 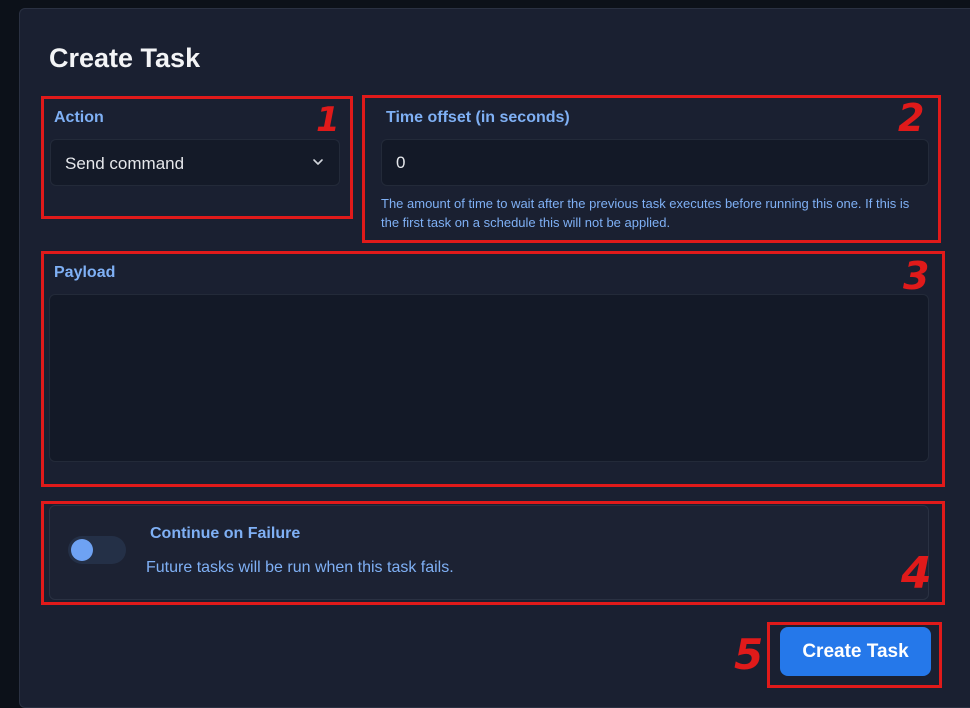 What do you see at coordinates (911, 118) in the screenshot?
I see `annotation-number-2: 2` at bounding box center [911, 118].